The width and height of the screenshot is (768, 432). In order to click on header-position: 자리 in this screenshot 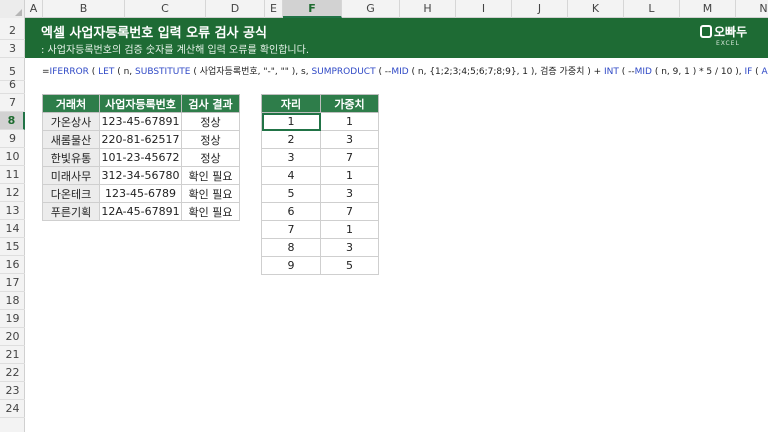, I will do `click(291, 103)`.